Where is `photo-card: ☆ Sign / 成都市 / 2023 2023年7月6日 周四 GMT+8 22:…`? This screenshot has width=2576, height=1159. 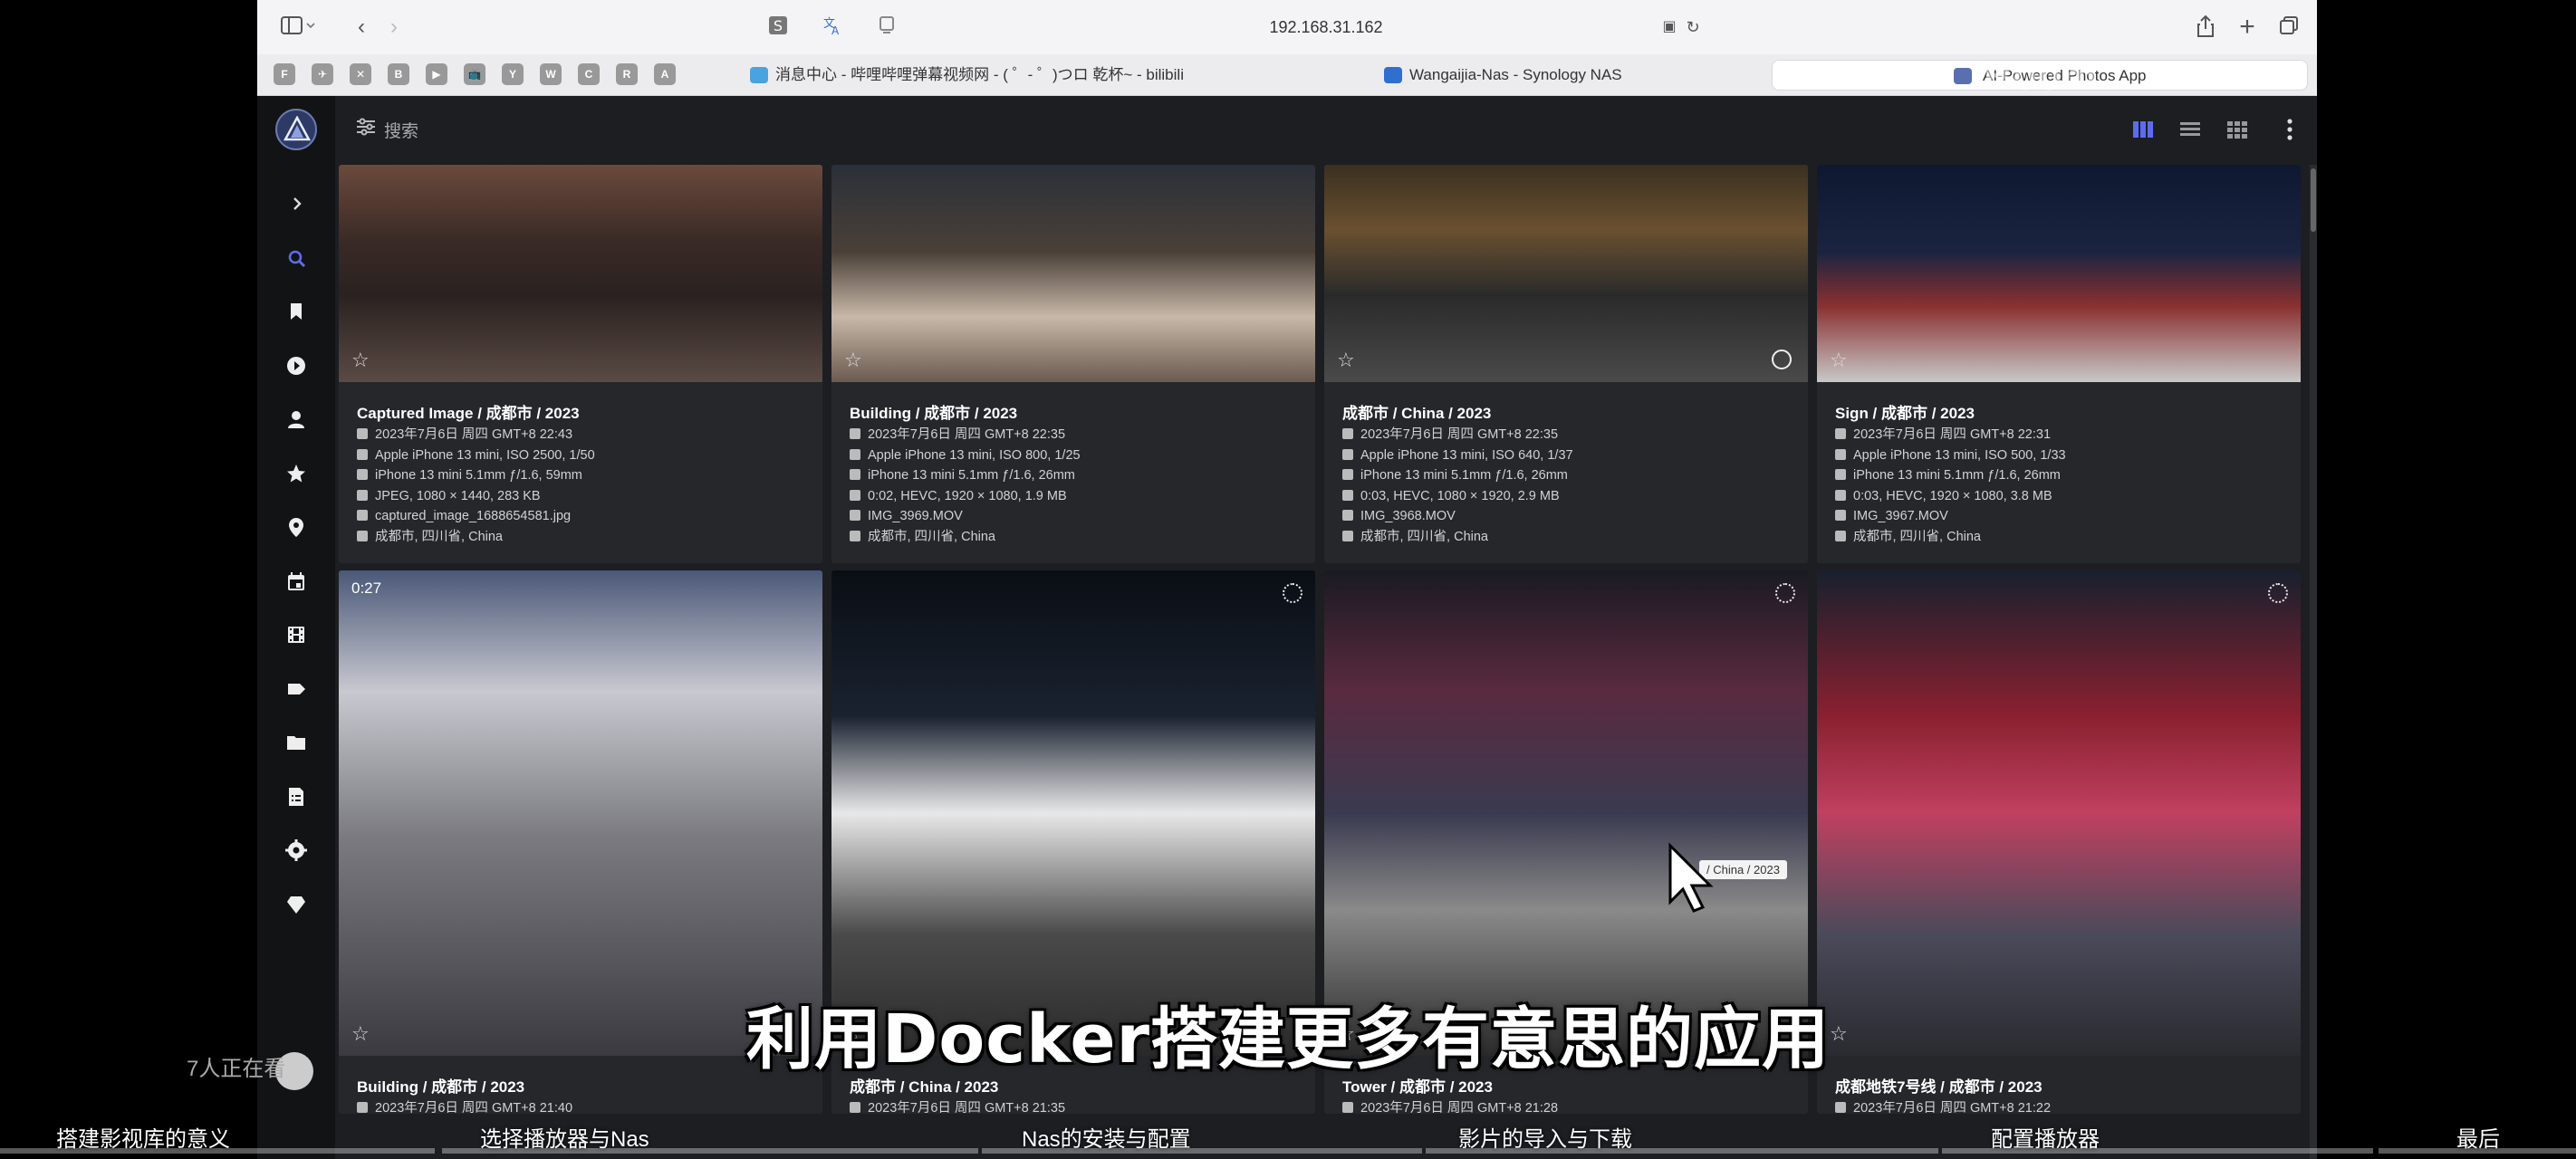
photo-card: ☆ Sign / 成都市 / 2023 2023年7月6日 周四 GMT+8 22:… is located at coordinates (2059, 364).